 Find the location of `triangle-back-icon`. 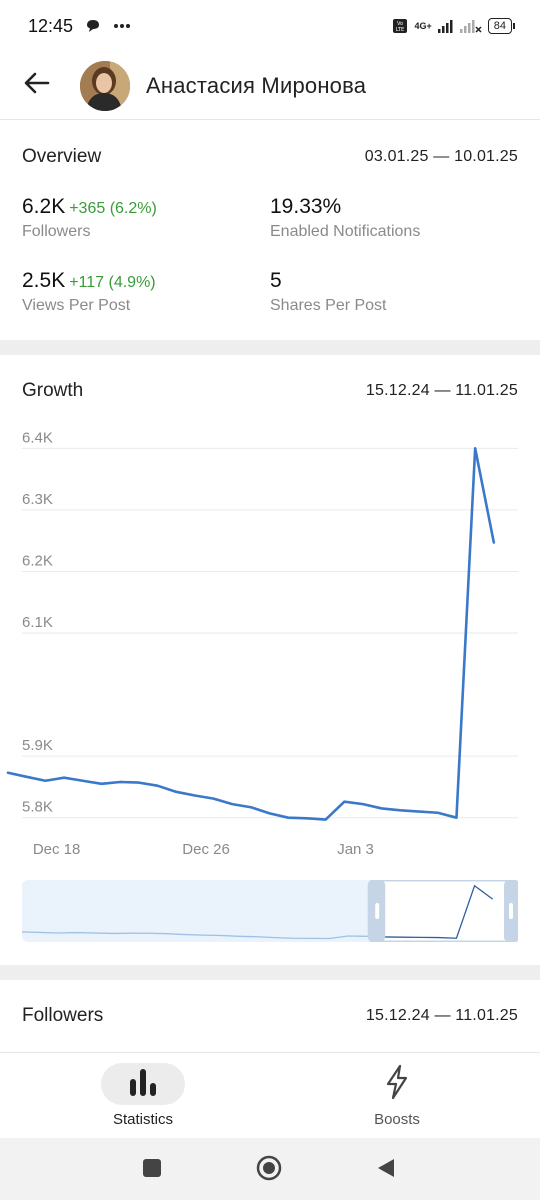

triangle-back-icon is located at coordinates (386, 1170).